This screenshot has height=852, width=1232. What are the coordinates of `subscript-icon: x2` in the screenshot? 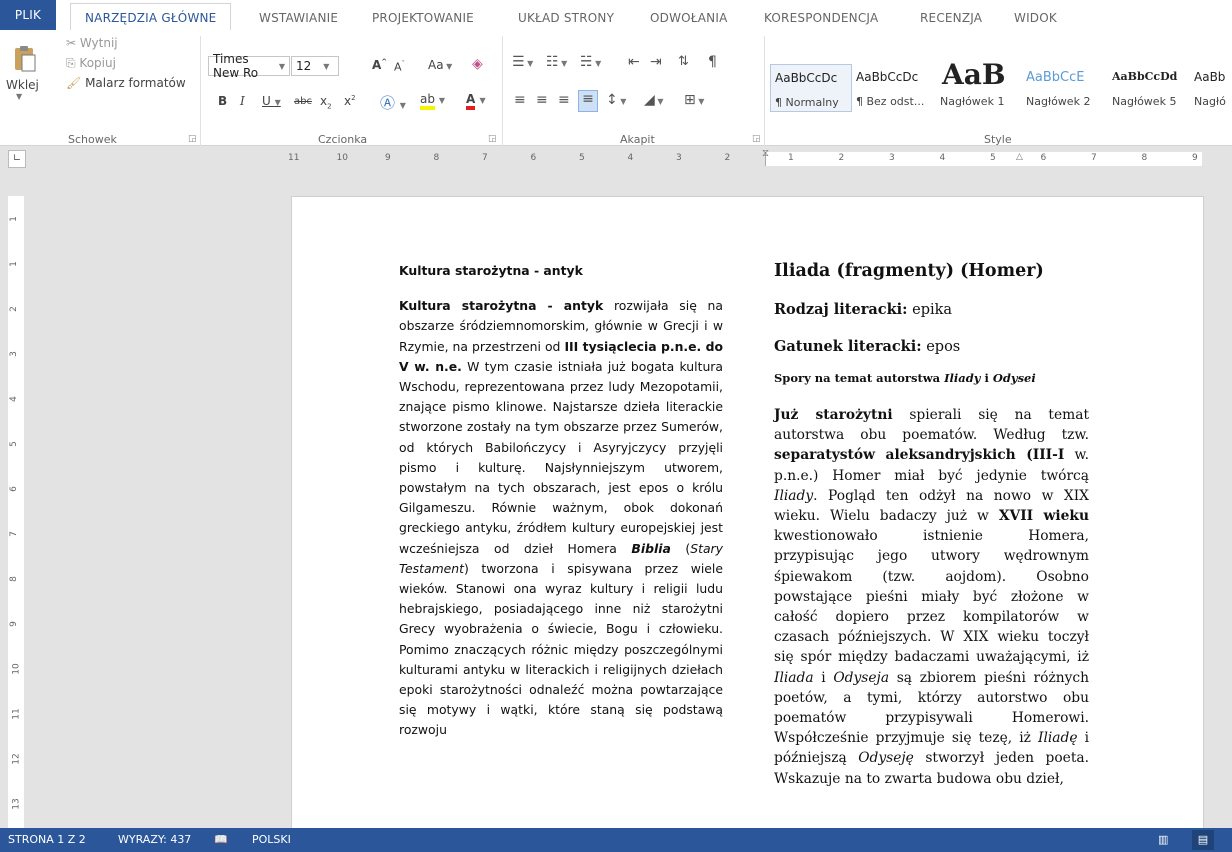 It's located at (326, 102).